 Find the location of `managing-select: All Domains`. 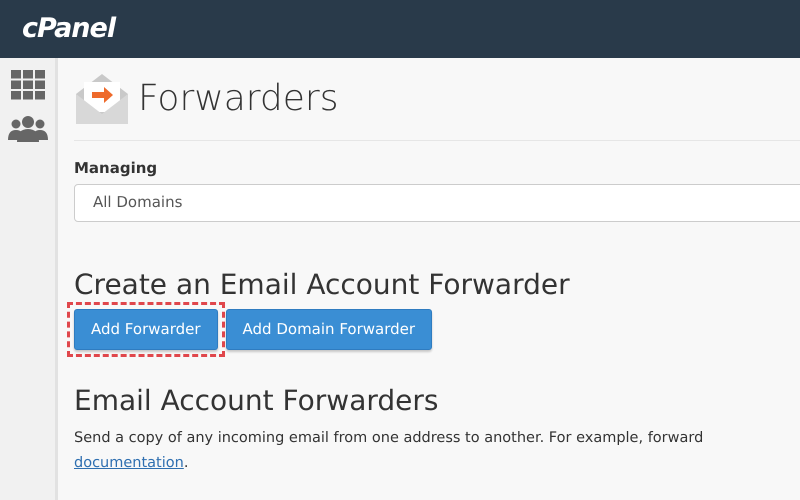

managing-select: All Domains is located at coordinates (437, 203).